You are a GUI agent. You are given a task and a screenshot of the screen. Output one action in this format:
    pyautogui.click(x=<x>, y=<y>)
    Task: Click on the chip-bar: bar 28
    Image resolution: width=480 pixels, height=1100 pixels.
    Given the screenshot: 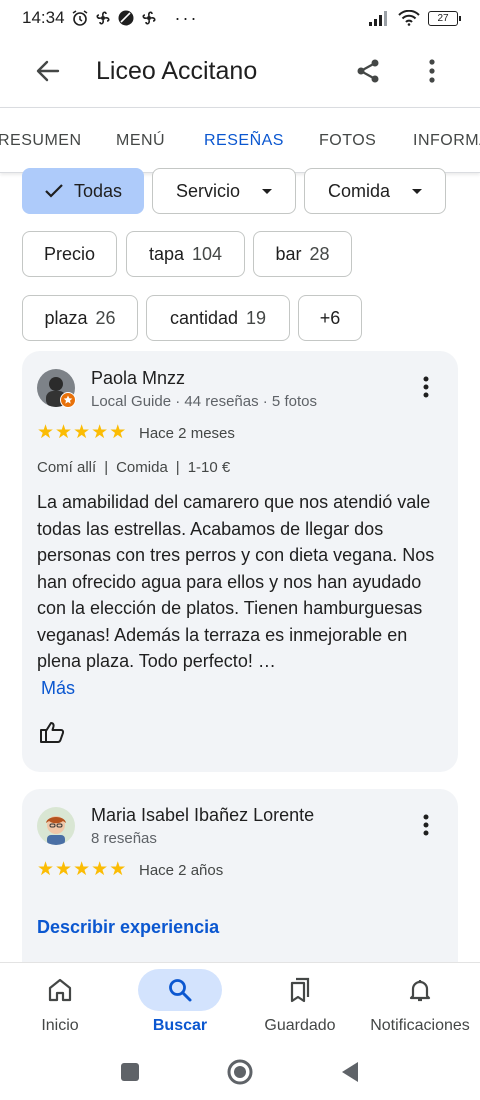 What is the action you would take?
    pyautogui.click(x=302, y=254)
    